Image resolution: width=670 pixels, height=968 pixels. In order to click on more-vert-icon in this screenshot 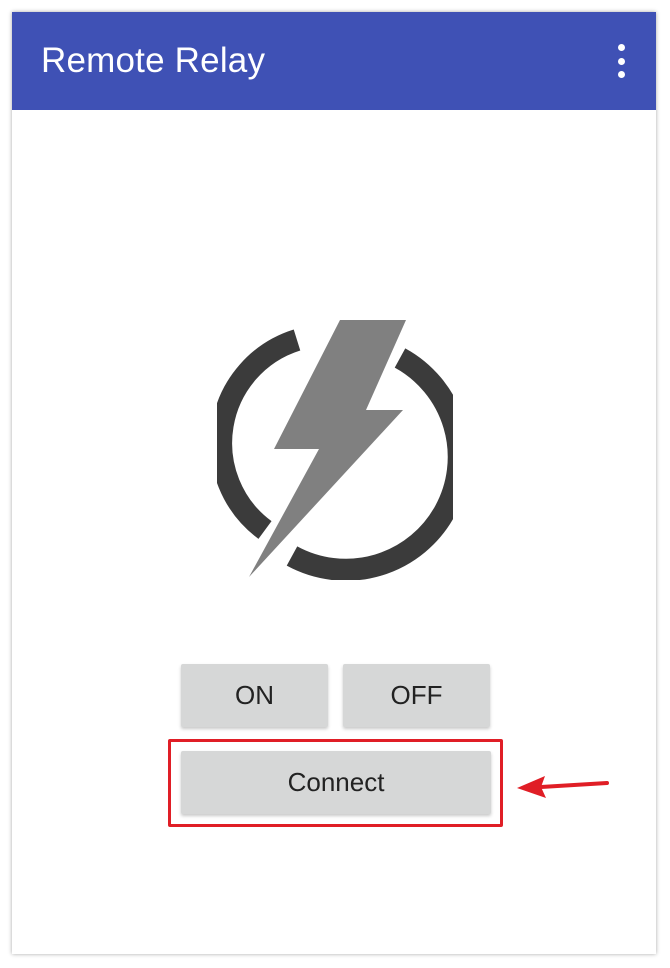, I will do `click(621, 61)`.